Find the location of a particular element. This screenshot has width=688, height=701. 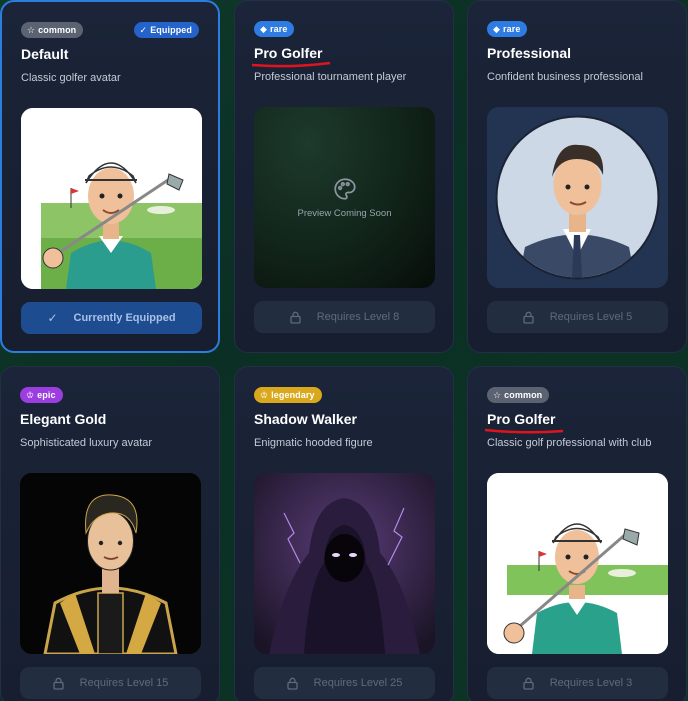

card-title: Shadow Walker is located at coordinates (305, 419).